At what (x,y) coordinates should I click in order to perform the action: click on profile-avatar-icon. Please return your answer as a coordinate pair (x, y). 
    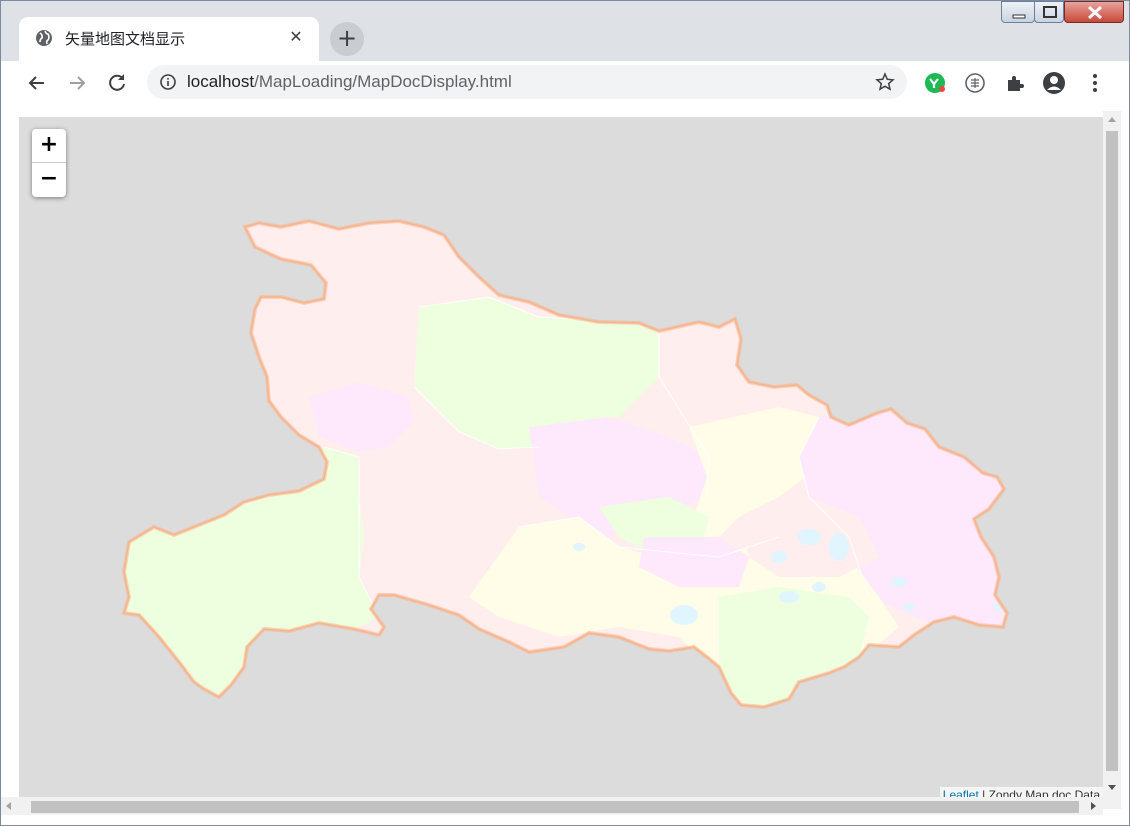
    Looking at the image, I should click on (1054, 83).